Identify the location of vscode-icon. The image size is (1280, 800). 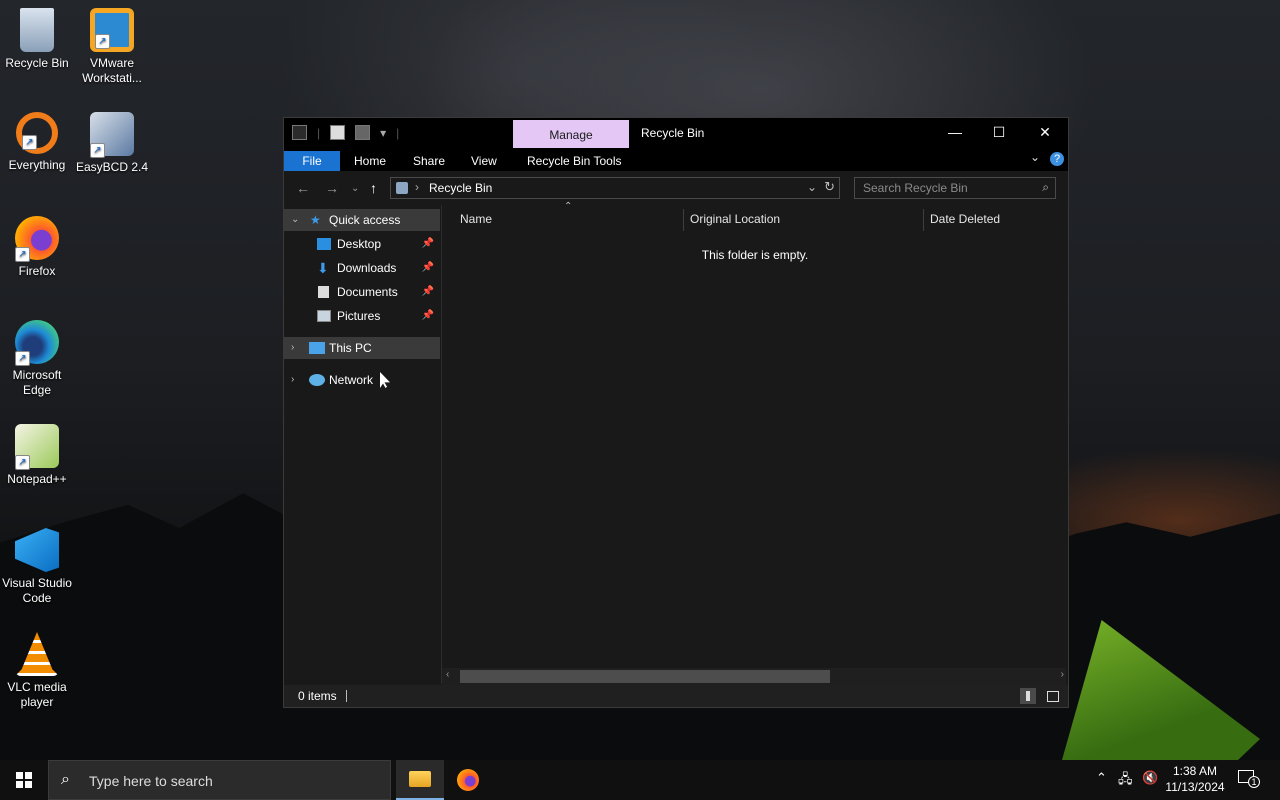
(37, 550).